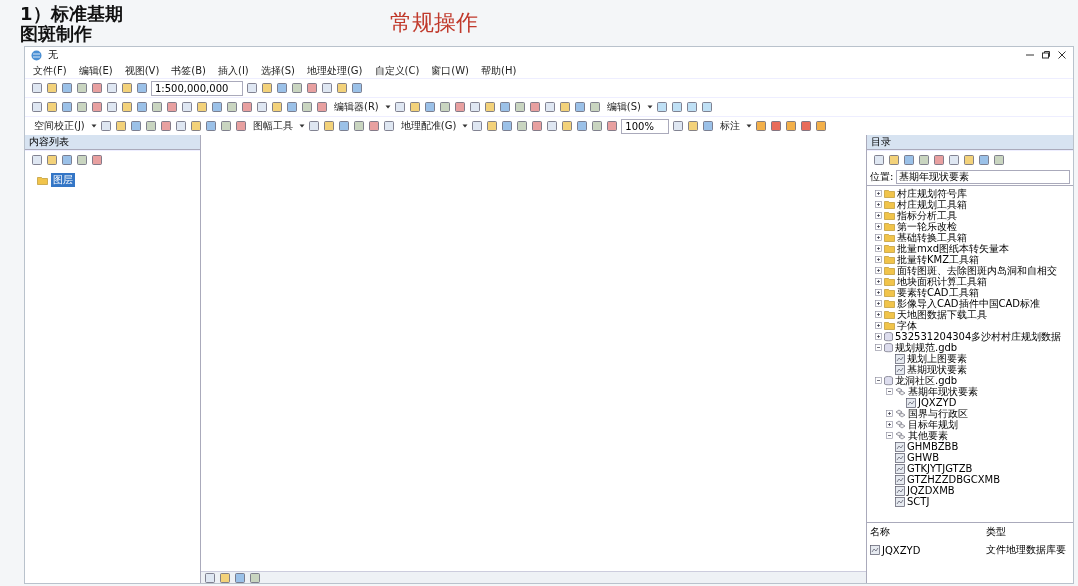  What do you see at coordinates (931, 490) in the screenshot?
I see `catalog-item: JQZDXMB` at bounding box center [931, 490].